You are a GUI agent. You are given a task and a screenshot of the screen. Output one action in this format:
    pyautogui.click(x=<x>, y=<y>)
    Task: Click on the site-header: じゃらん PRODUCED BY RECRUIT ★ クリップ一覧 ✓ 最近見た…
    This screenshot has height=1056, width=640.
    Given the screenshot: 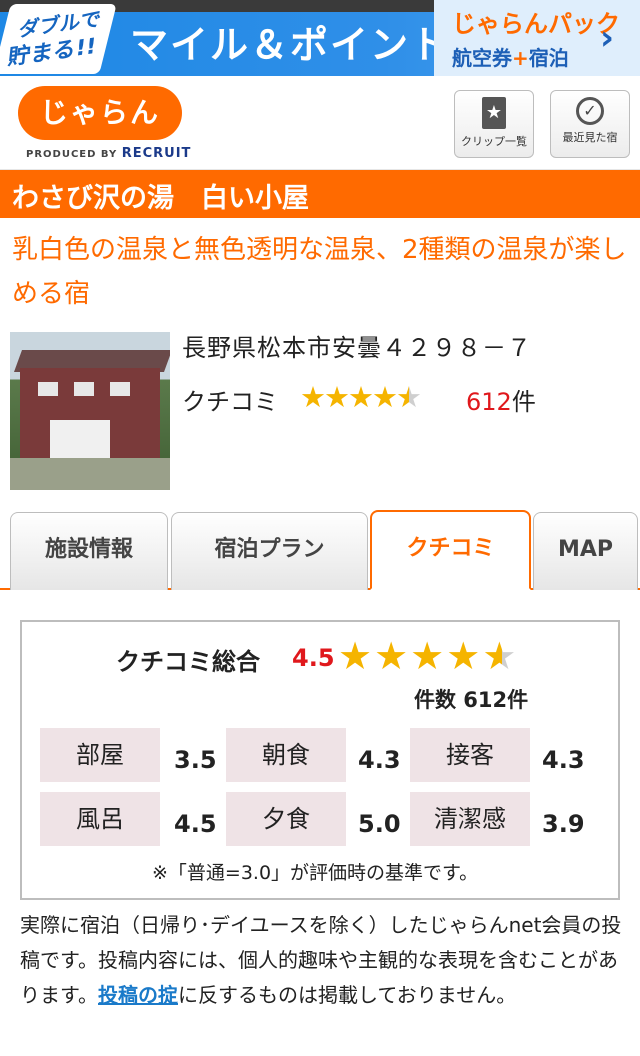 What is the action you would take?
    pyautogui.click(x=320, y=123)
    